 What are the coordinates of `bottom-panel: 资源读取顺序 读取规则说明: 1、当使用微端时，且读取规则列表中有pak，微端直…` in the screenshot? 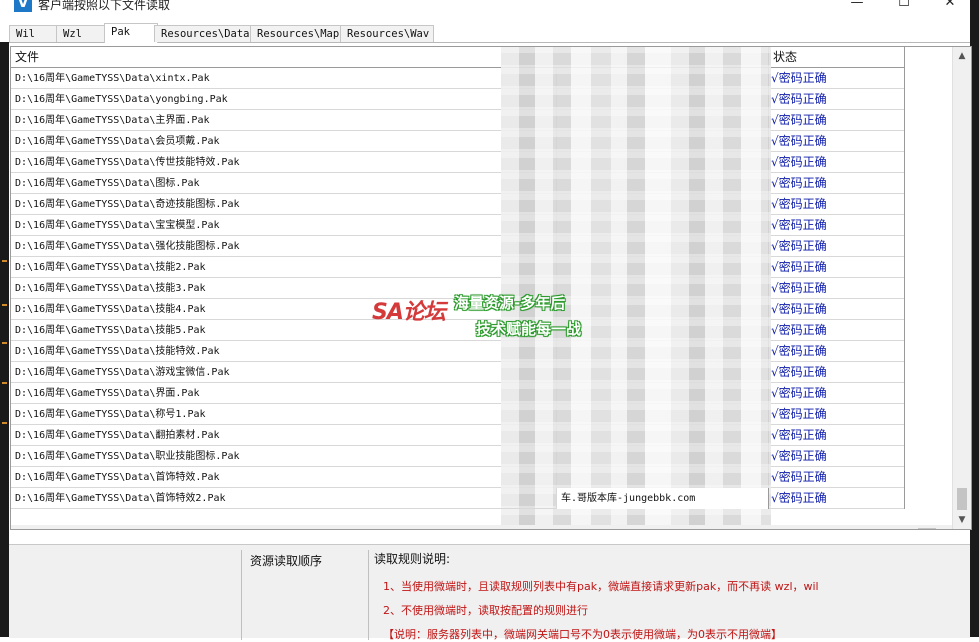 It's located at (489, 592).